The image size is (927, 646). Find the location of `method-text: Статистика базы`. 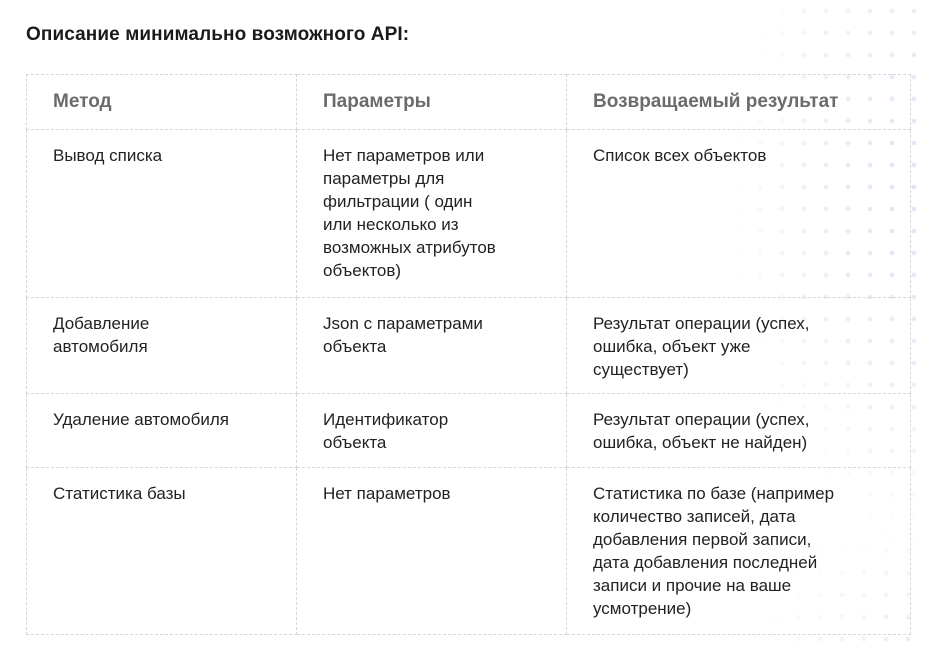

method-text: Статистика базы is located at coordinates (119, 493).